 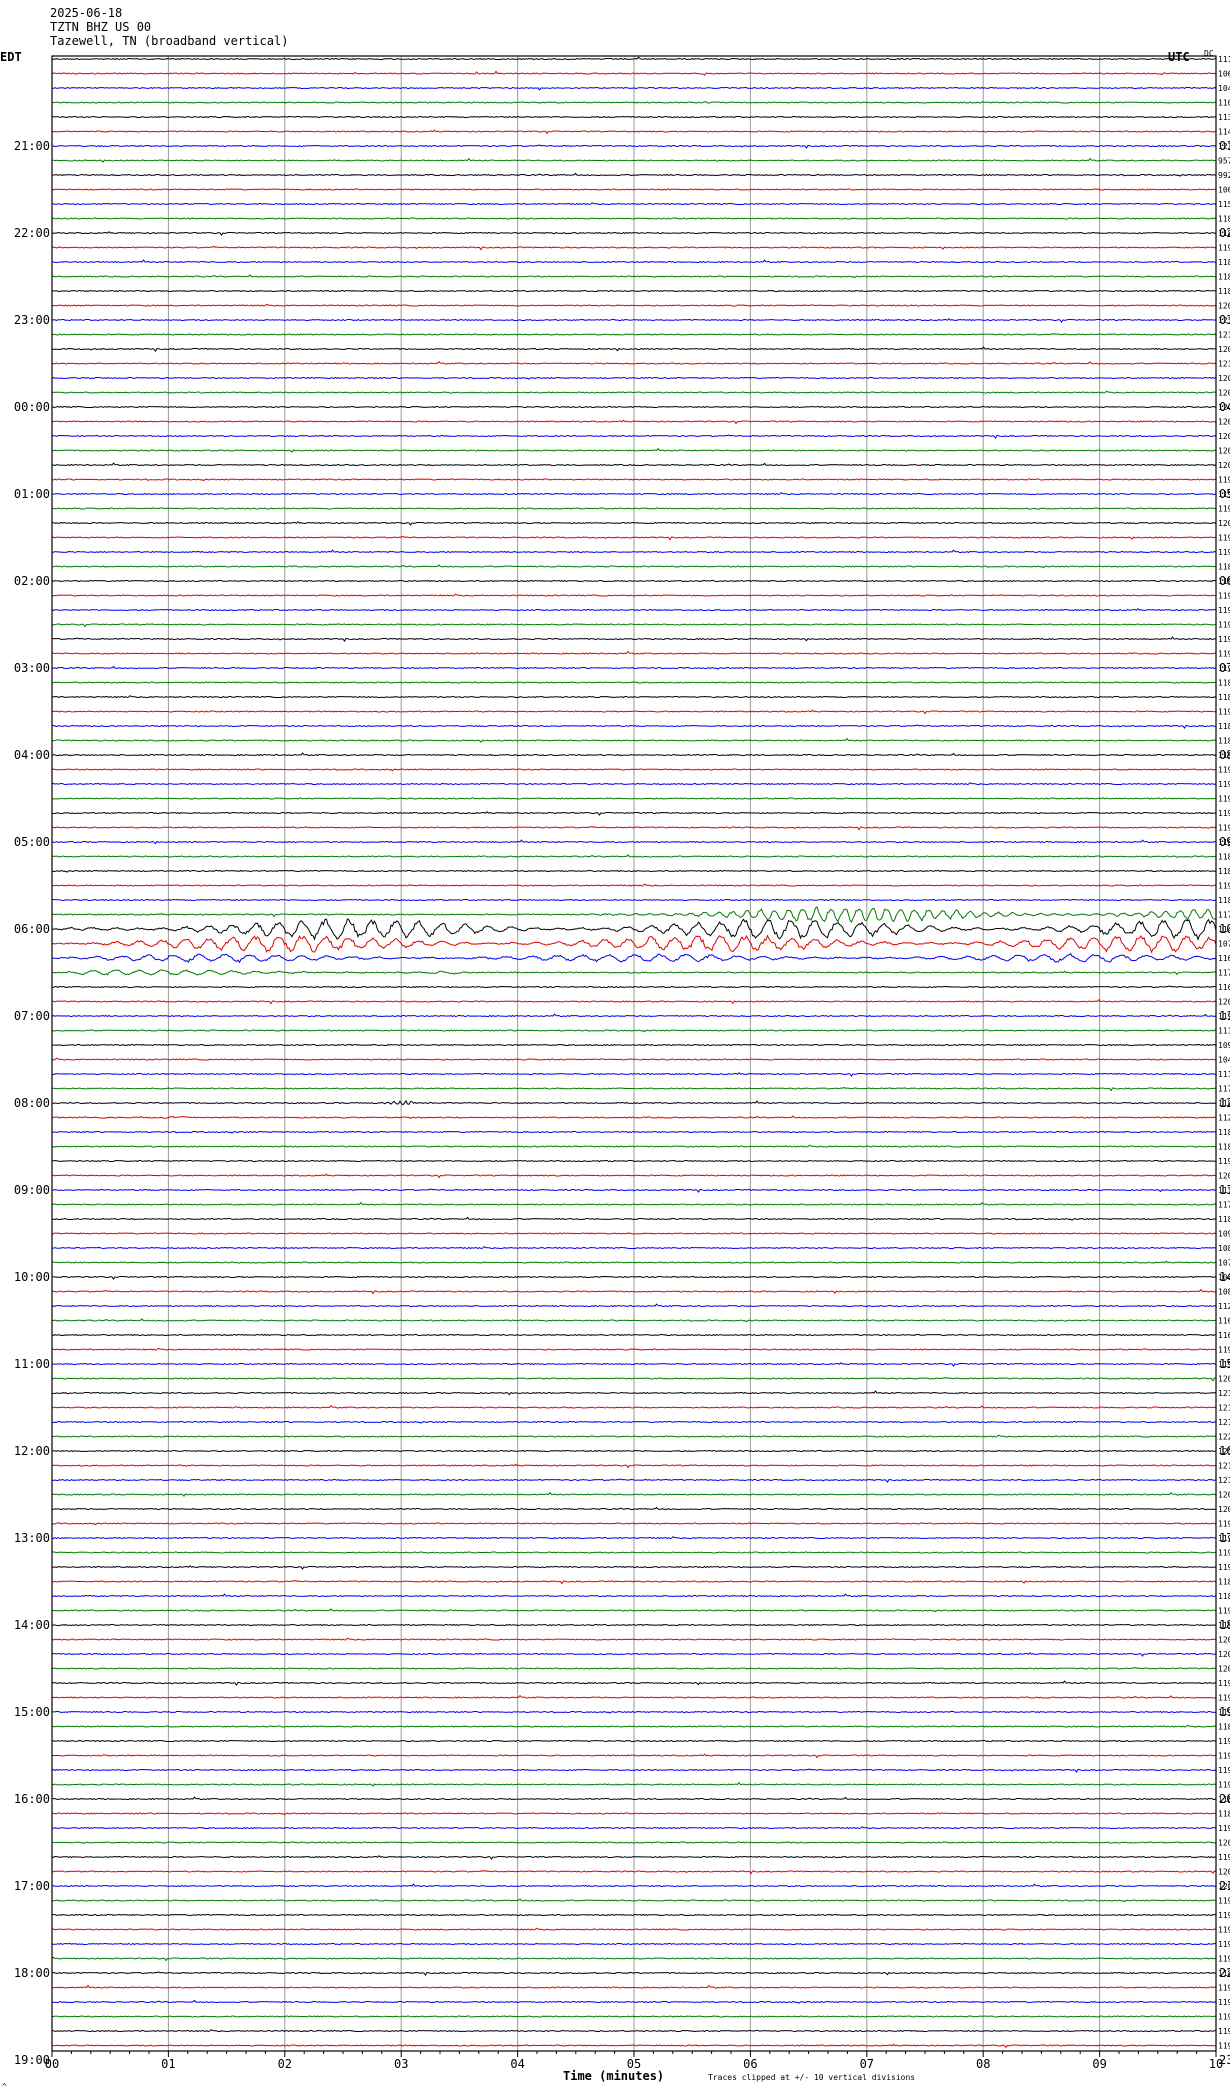 I want to click on dc-offset-label: 1223, so click(x=1224, y=1437).